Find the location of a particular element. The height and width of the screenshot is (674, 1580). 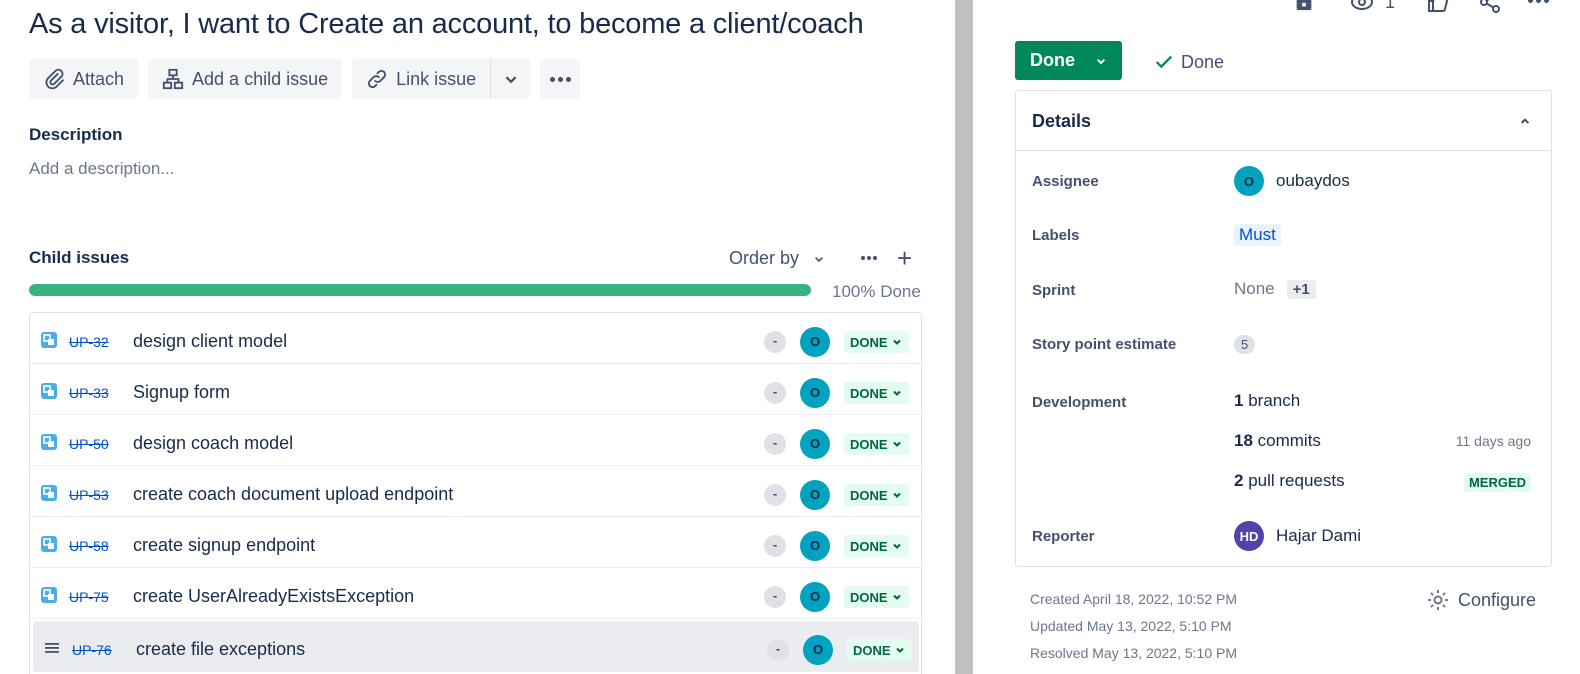

order-by-button: Order by is located at coordinates (778, 258).